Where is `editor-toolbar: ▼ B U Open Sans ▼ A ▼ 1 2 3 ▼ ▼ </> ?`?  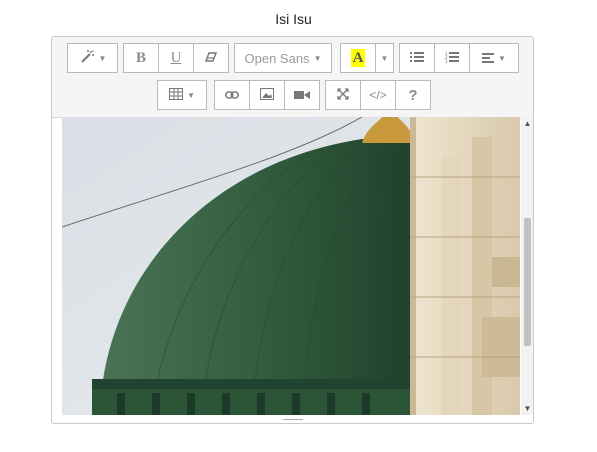
editor-toolbar: ▼ B U Open Sans ▼ A ▼ 1 2 3 ▼ ▼ </> ? is located at coordinates (292, 77).